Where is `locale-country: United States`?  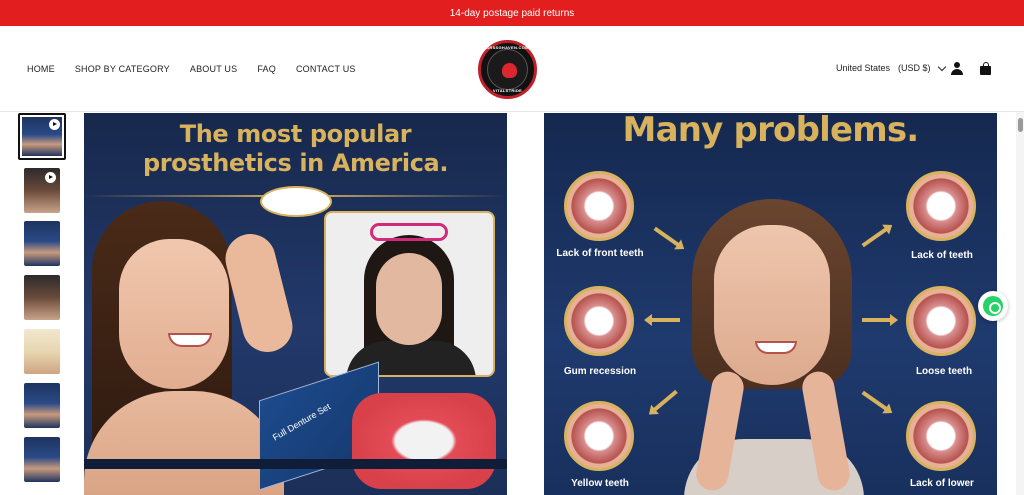
locale-country: United States is located at coordinates (863, 68).